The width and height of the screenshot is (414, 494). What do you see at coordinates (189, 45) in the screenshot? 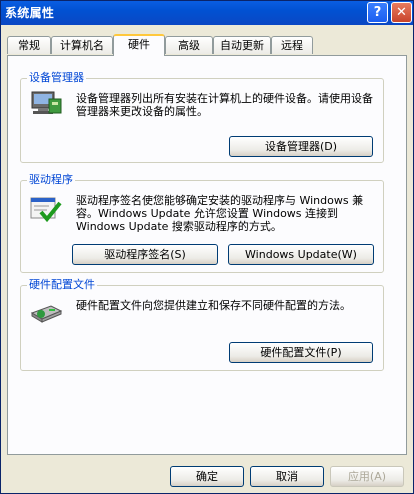
I see `tab-advanced: 高级` at bounding box center [189, 45].